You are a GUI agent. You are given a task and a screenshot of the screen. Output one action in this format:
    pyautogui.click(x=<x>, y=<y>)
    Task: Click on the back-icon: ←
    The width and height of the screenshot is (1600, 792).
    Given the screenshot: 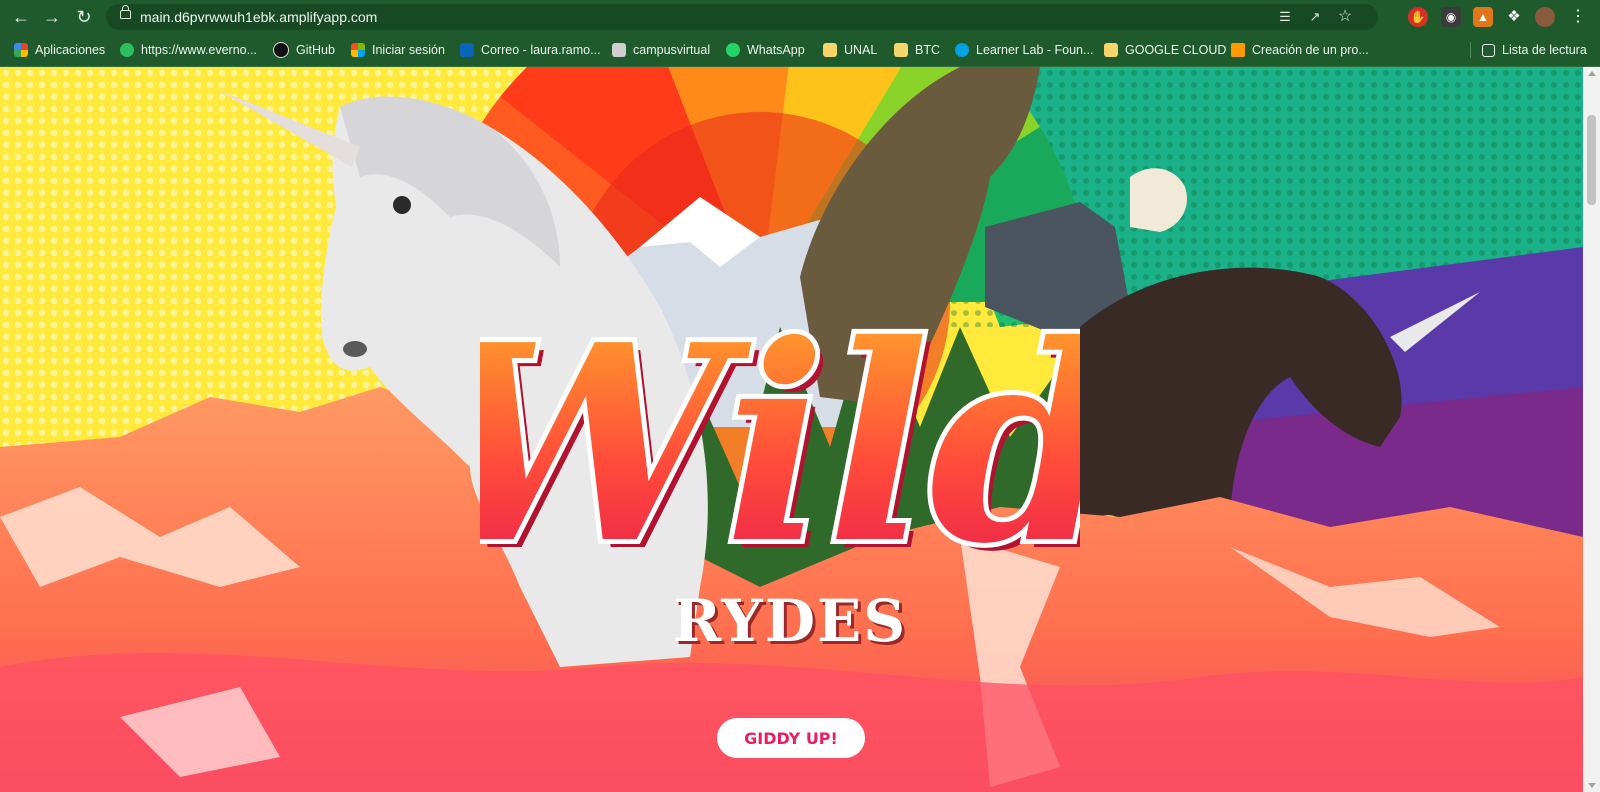 What is the action you would take?
    pyautogui.click(x=21, y=17)
    